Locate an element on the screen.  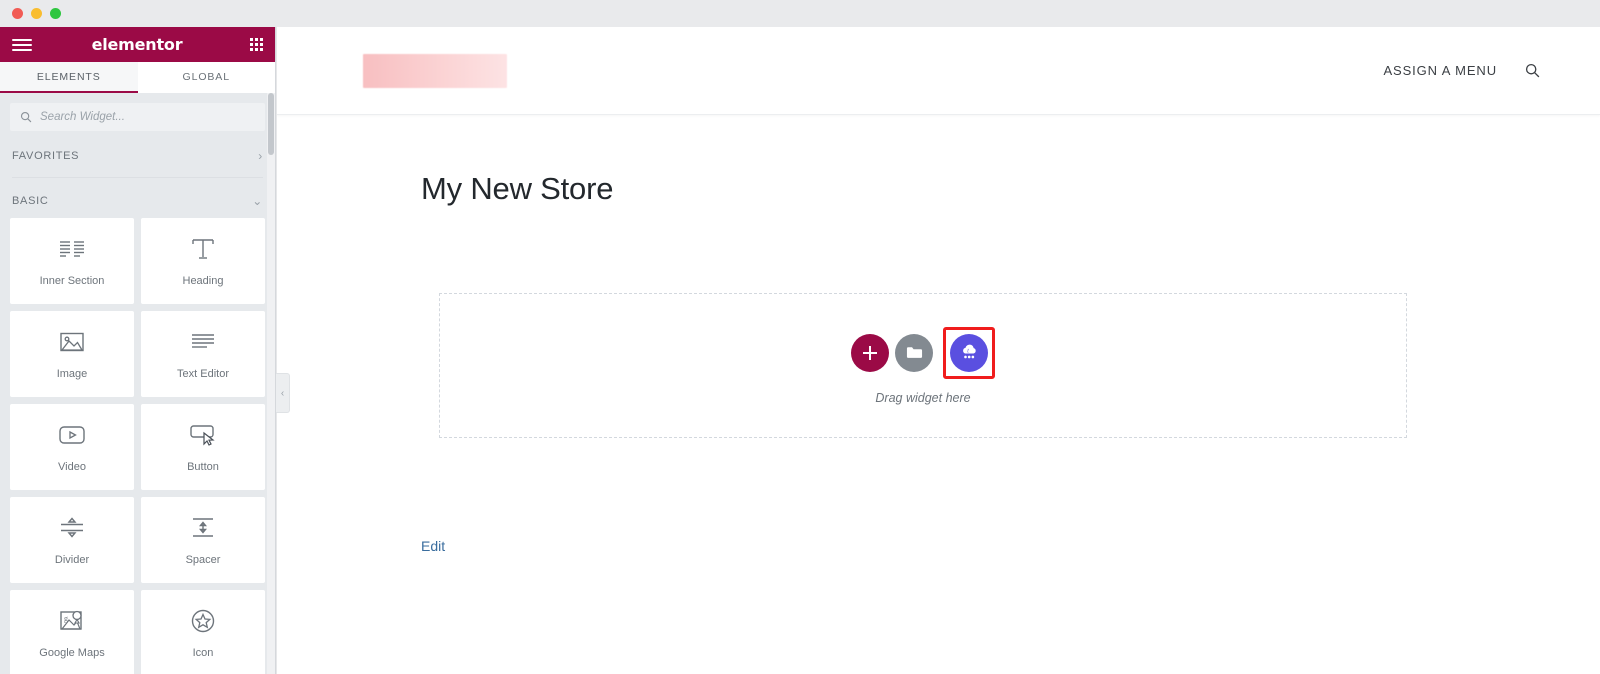
add-new-section-button is located at coordinates (870, 352).